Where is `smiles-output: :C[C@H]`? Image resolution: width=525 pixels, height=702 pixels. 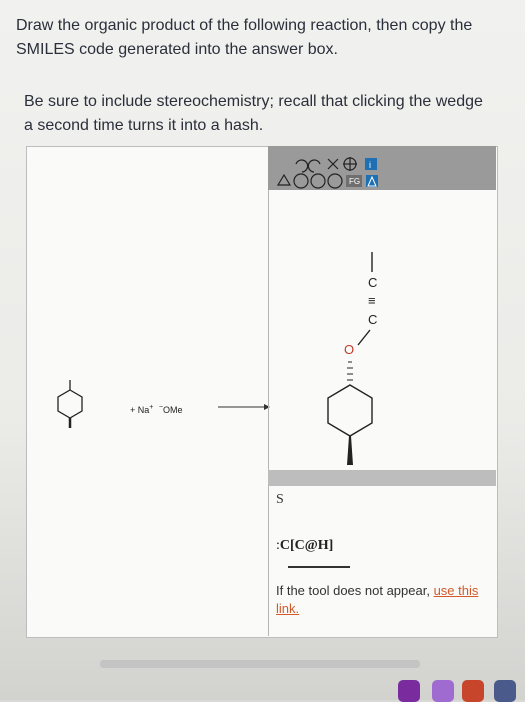 smiles-output: :C[C@H] is located at coordinates (304, 546).